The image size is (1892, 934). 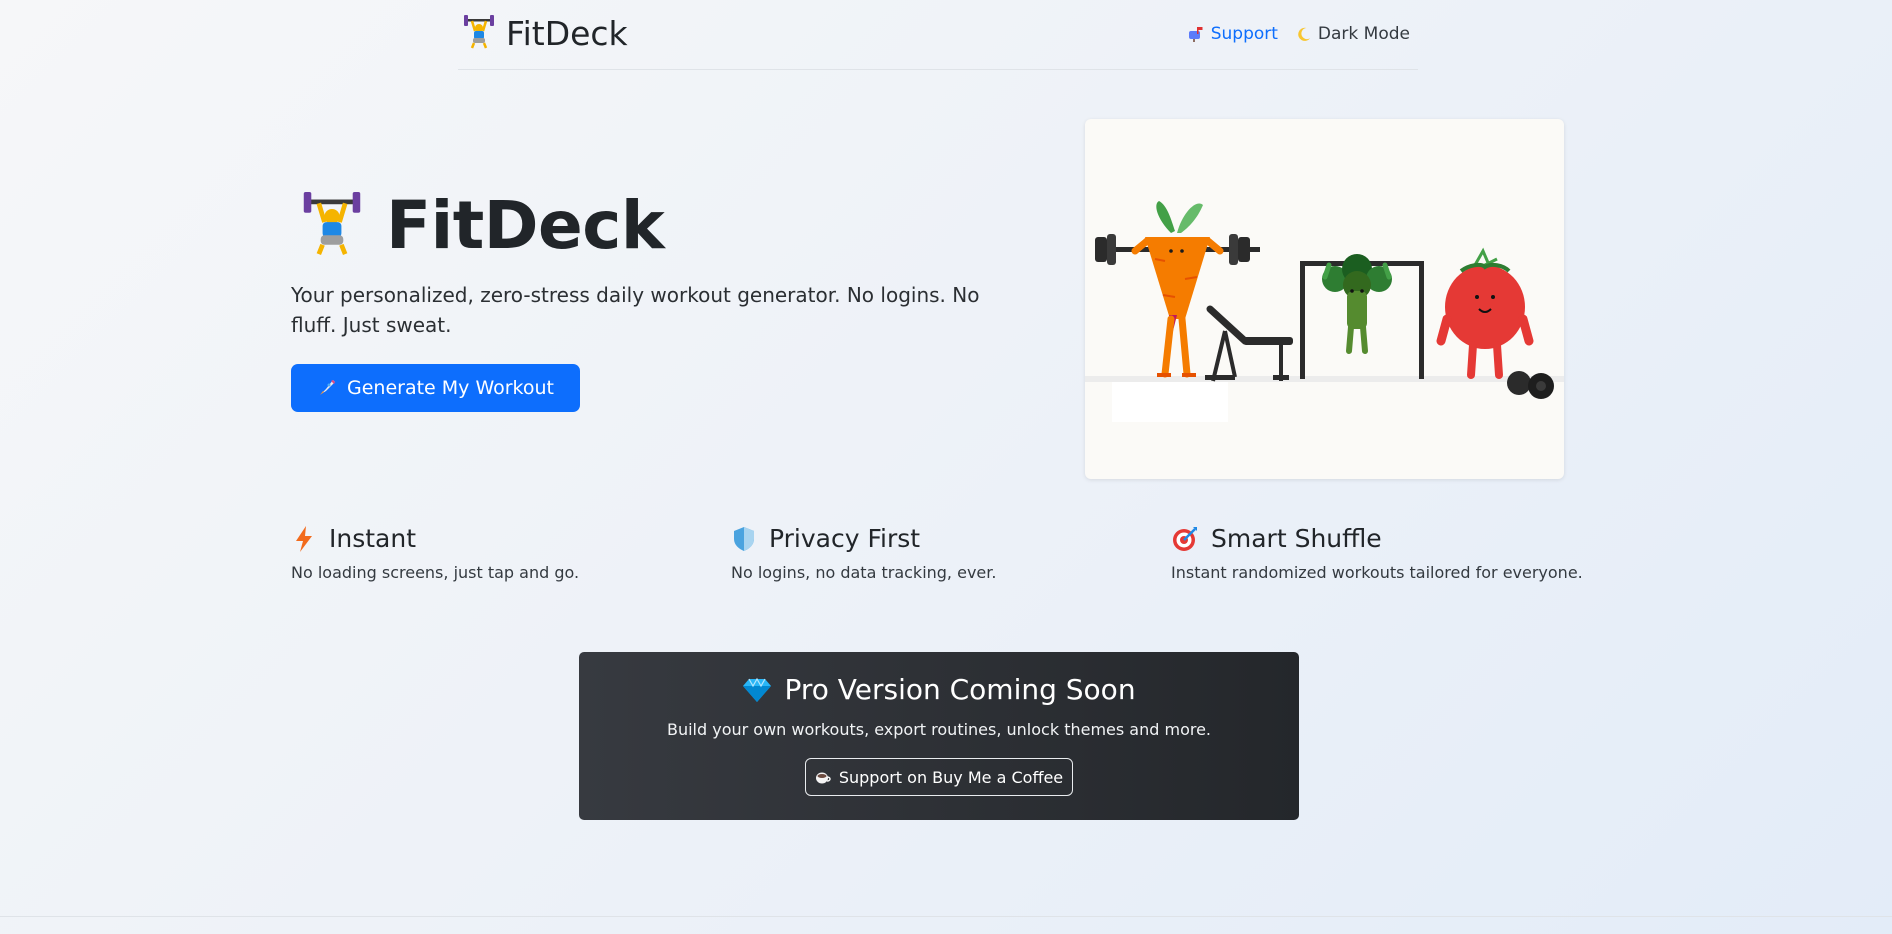 What do you see at coordinates (373, 538) in the screenshot?
I see `feature-title: Instant` at bounding box center [373, 538].